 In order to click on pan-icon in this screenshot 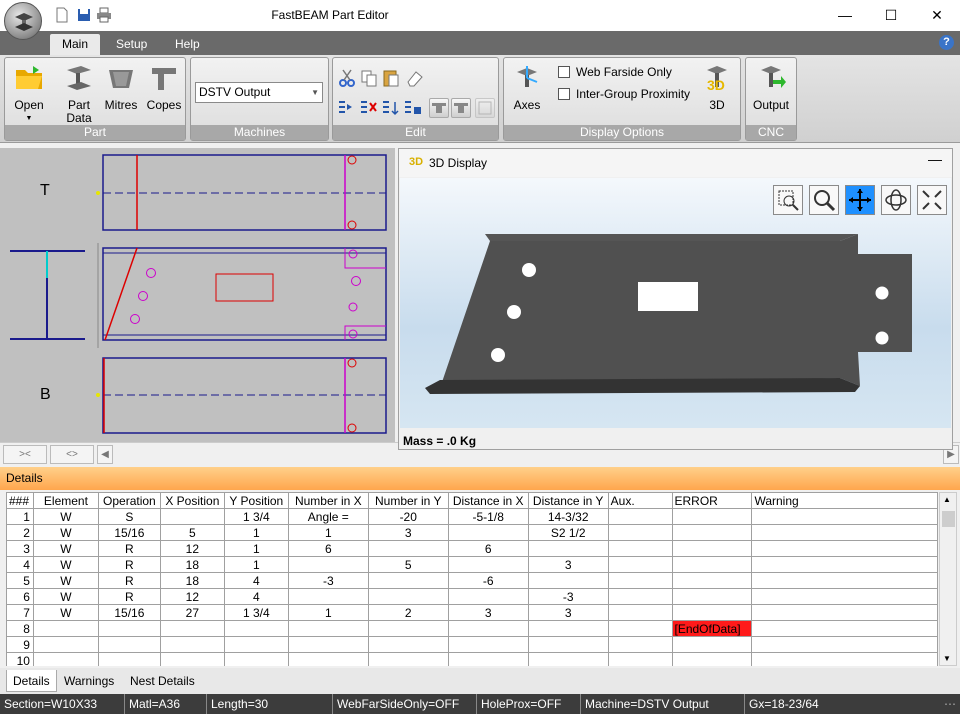, I will do `click(860, 200)`.